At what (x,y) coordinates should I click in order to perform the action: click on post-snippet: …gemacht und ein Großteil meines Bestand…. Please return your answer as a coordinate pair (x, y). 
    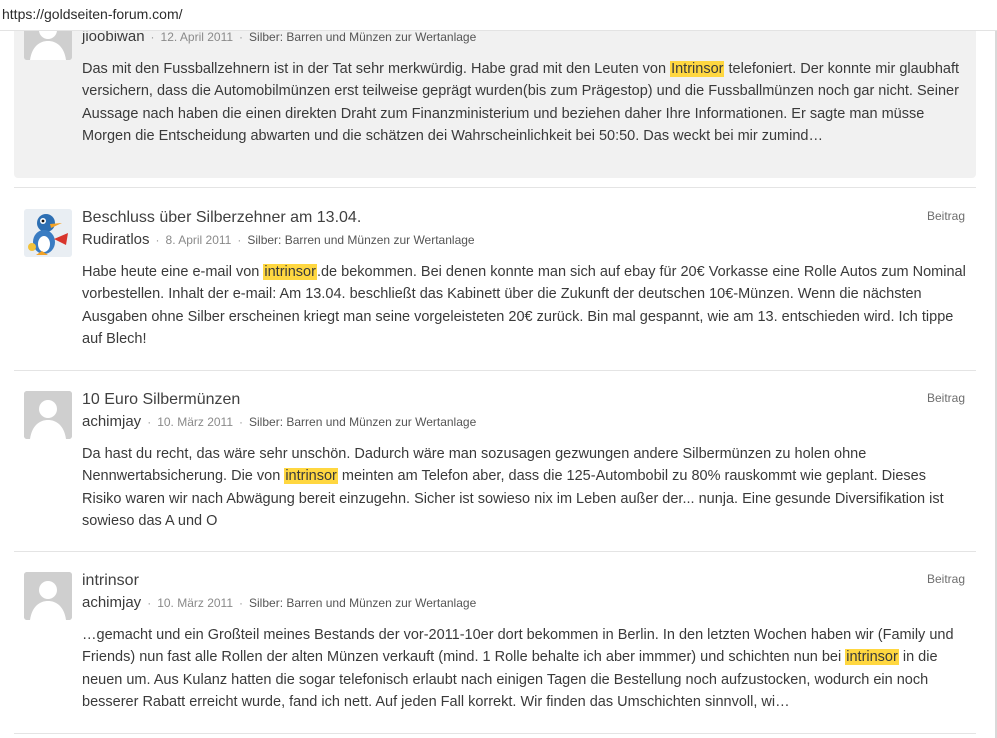
    Looking at the image, I should click on (518, 668).